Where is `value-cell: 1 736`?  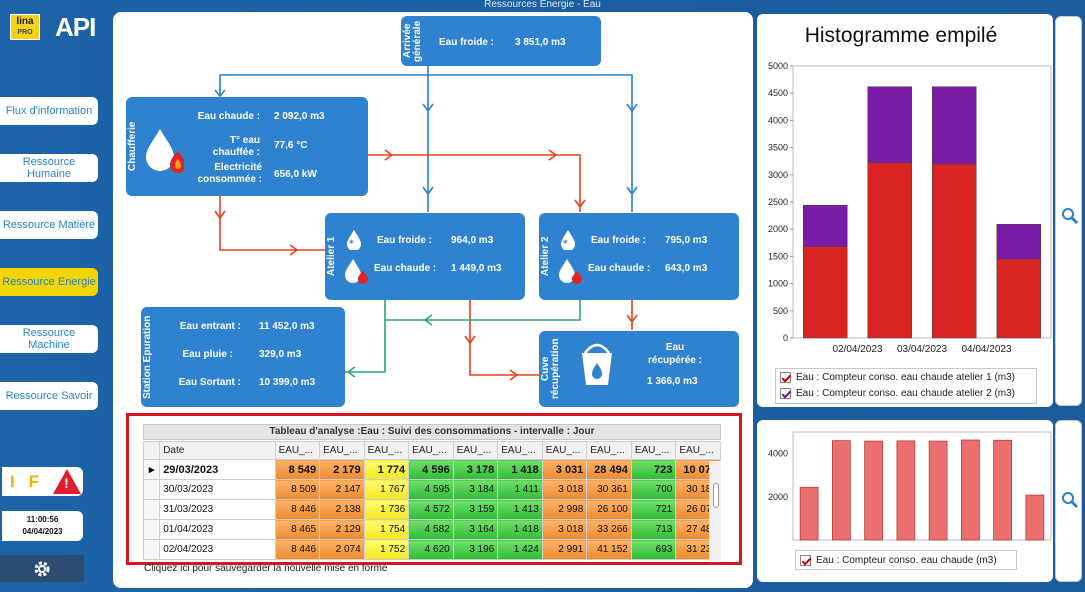
value-cell: 1 736 is located at coordinates (386, 509).